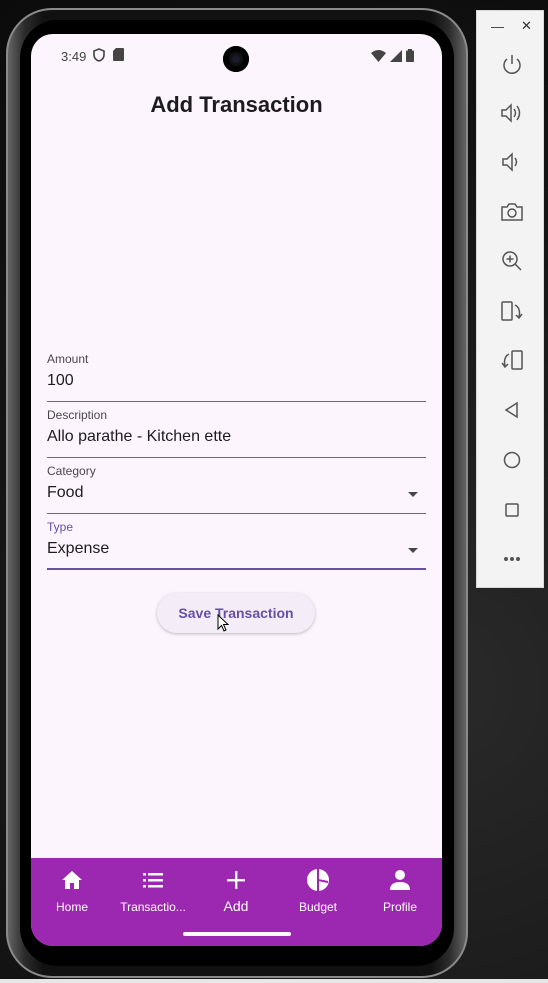 The width and height of the screenshot is (548, 983). What do you see at coordinates (236, 549) in the screenshot?
I see `type-value: Expense` at bounding box center [236, 549].